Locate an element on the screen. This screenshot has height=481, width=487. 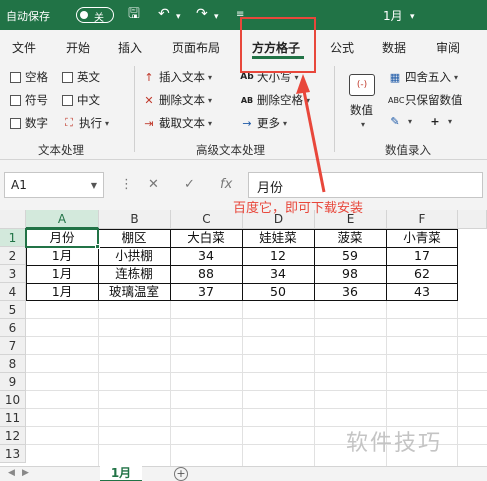
cell-c4: 37 is located at coordinates (206, 292).